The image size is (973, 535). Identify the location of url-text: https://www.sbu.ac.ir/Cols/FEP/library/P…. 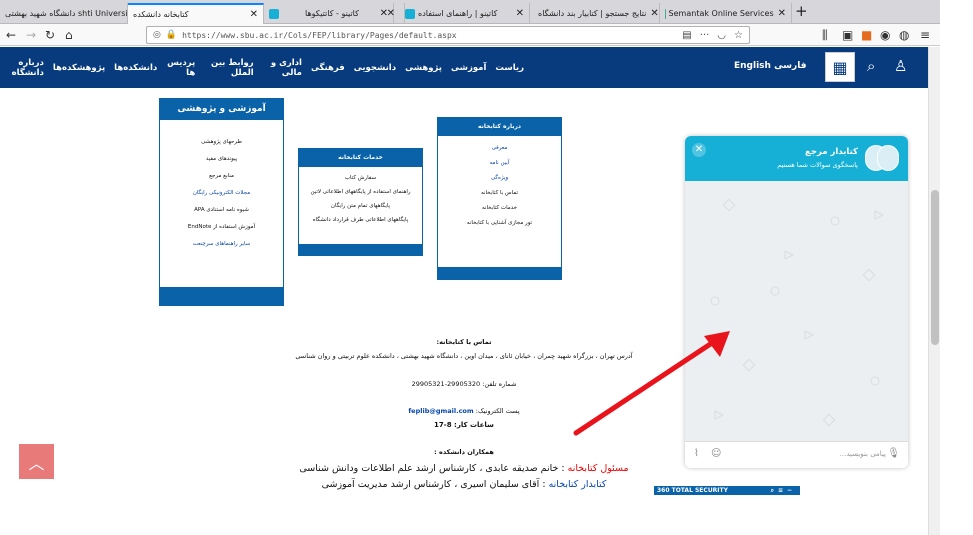
(319, 35).